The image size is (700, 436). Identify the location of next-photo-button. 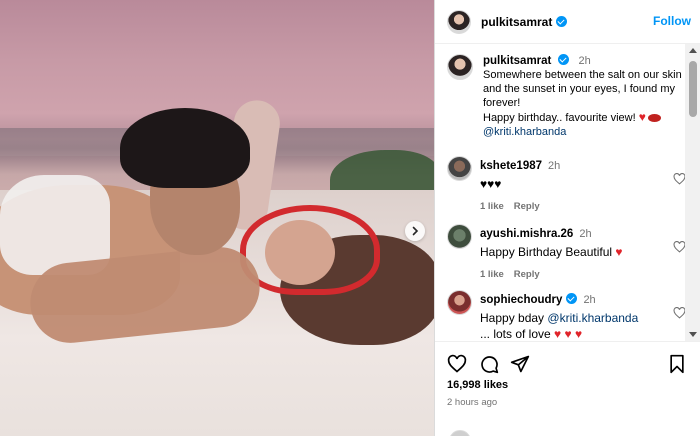
(415, 231).